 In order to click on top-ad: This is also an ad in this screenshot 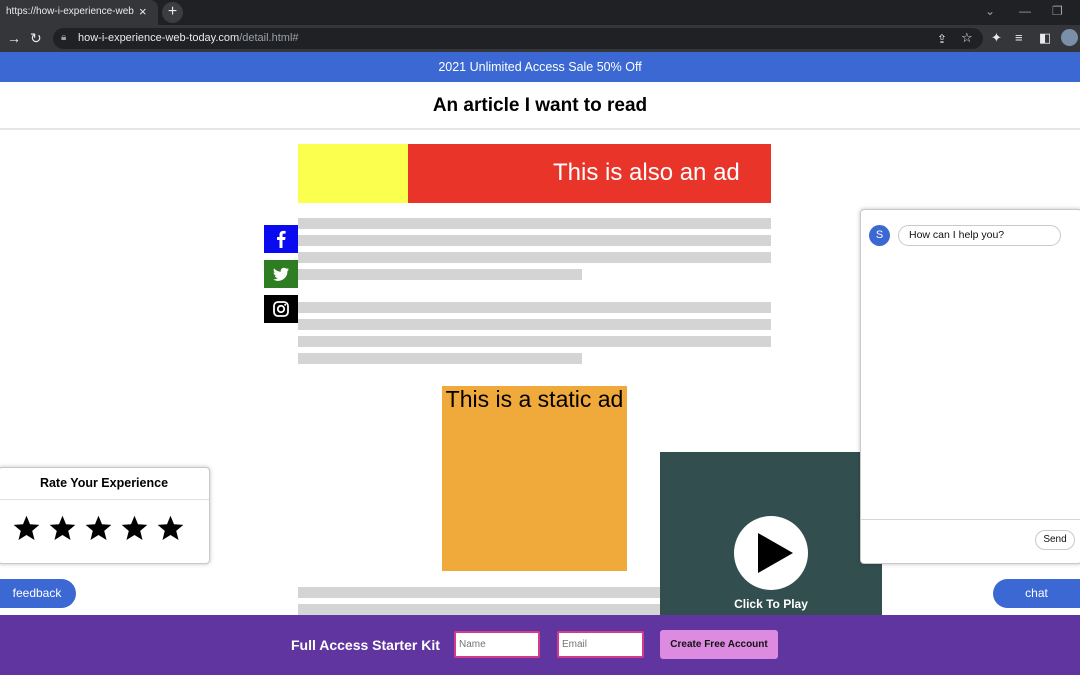, I will do `click(589, 173)`.